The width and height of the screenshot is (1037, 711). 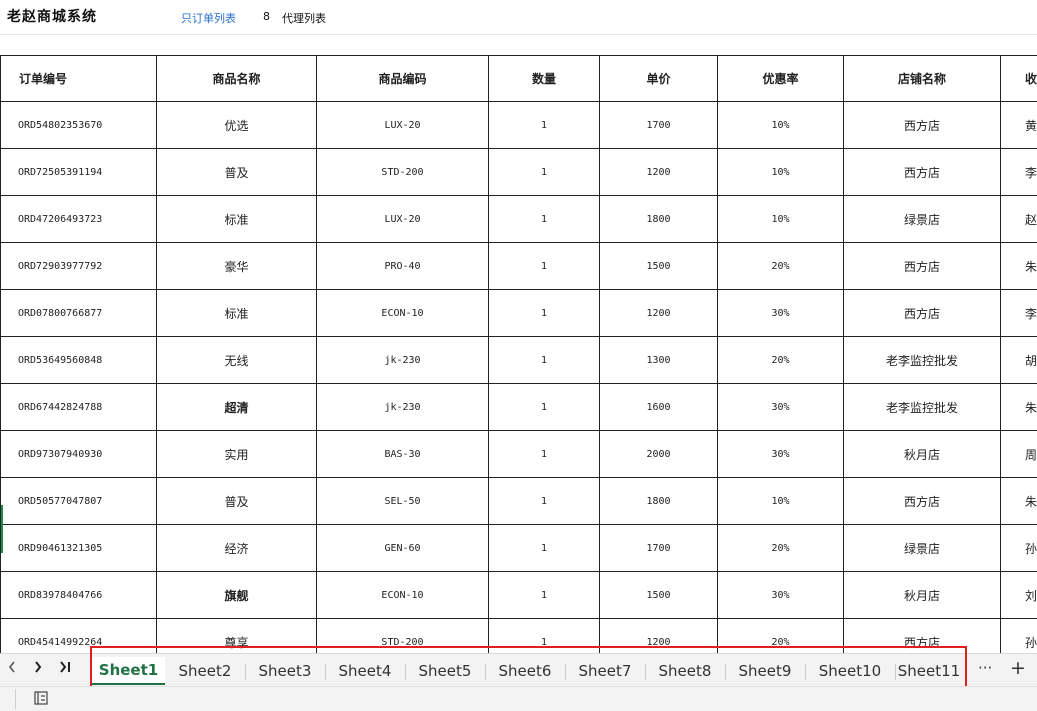 What do you see at coordinates (659, 454) in the screenshot?
I see `cell-unit-price: 2000` at bounding box center [659, 454].